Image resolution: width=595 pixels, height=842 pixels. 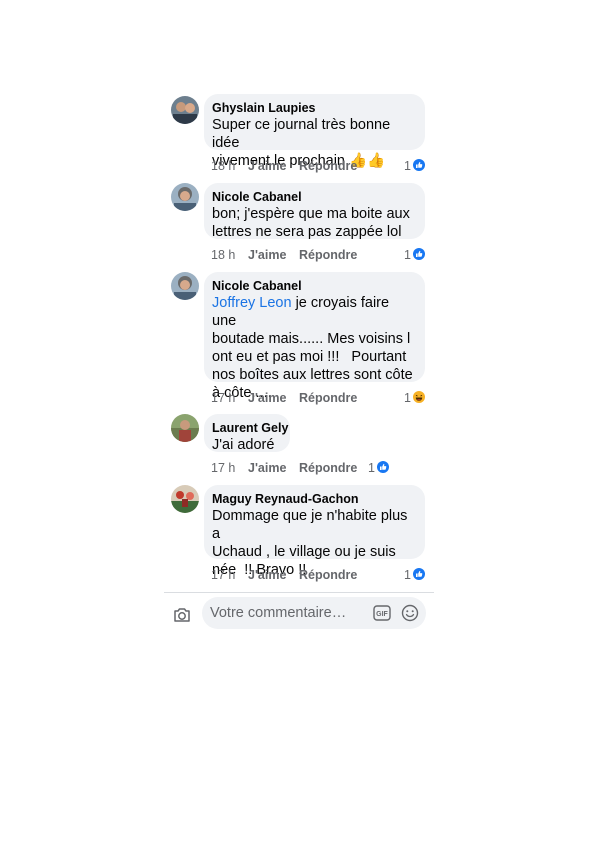 What do you see at coordinates (182, 615) in the screenshot?
I see `camera-icon` at bounding box center [182, 615].